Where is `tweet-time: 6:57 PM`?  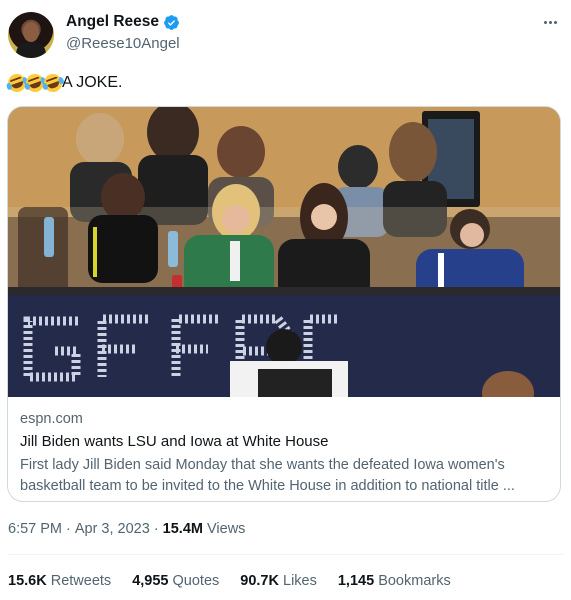 tweet-time: 6:57 PM is located at coordinates (35, 529).